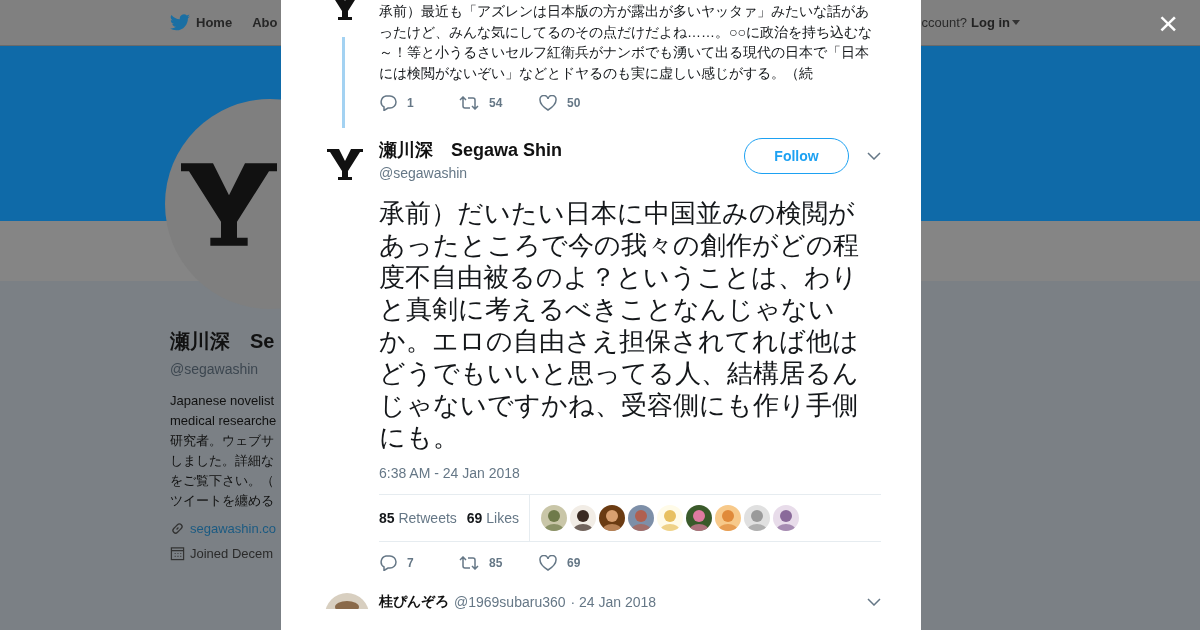 This screenshot has width=1200, height=630. Describe the element at coordinates (177, 553) in the screenshot. I see `calendar-icon` at that location.